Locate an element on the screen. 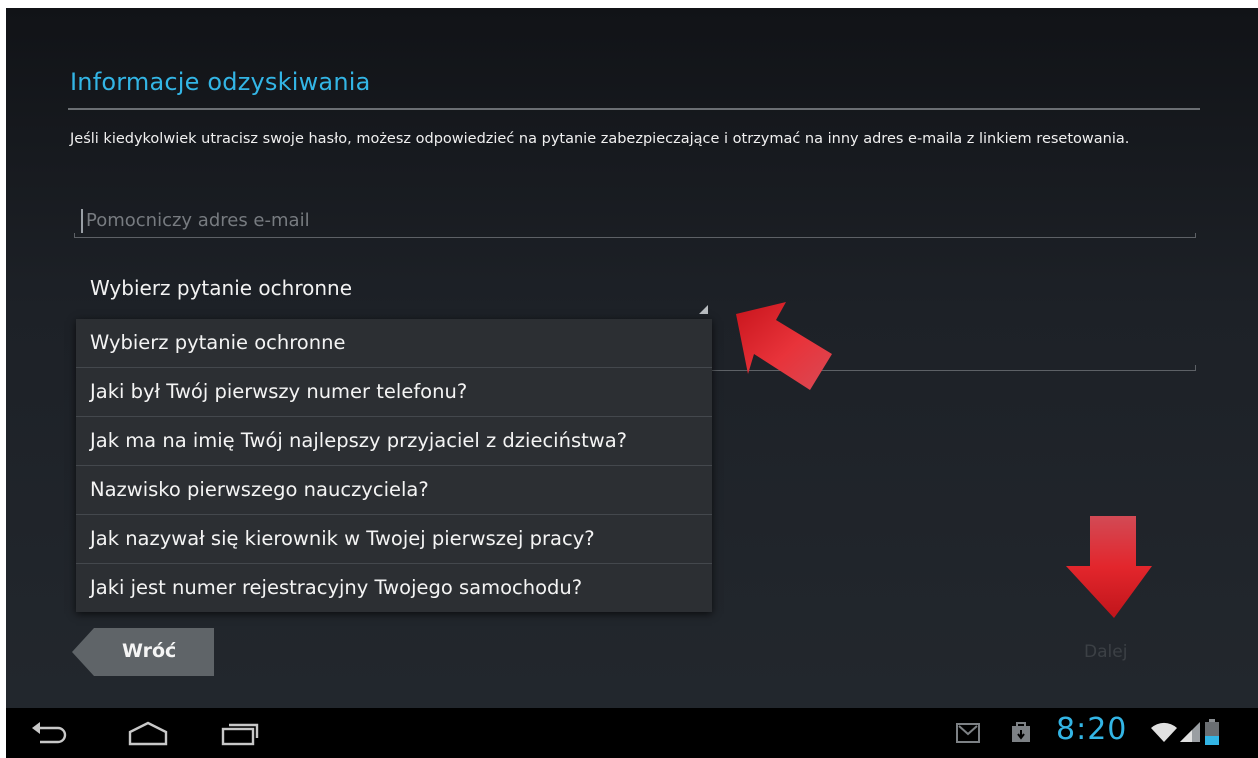 This screenshot has height=758, width=1258. signal-icon is located at coordinates (1190, 732).